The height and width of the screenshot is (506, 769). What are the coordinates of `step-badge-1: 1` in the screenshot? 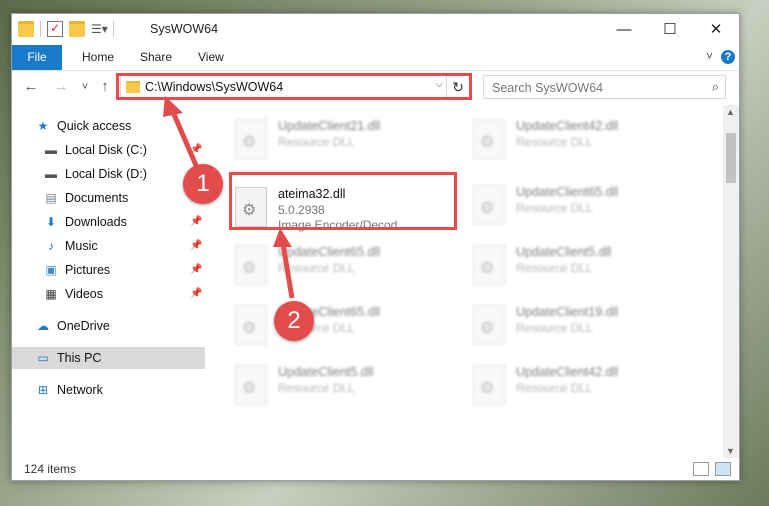 It's located at (203, 184).